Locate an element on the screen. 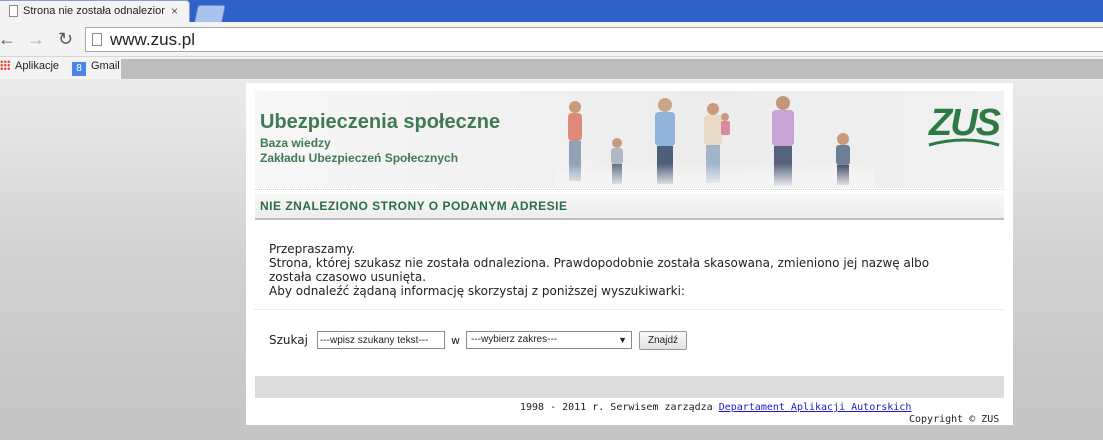  reload-icon: ↻ is located at coordinates (65, 39).